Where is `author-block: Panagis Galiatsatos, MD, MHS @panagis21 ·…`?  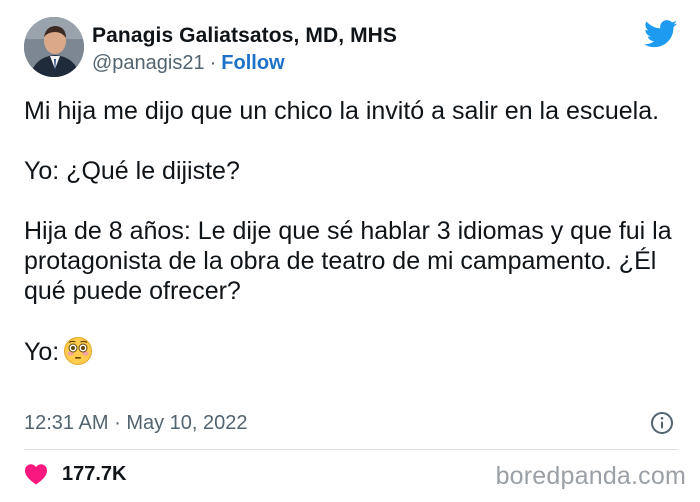 author-block: Panagis Galiatsatos, MD, MHS @panagis21 ·… is located at coordinates (244, 49).